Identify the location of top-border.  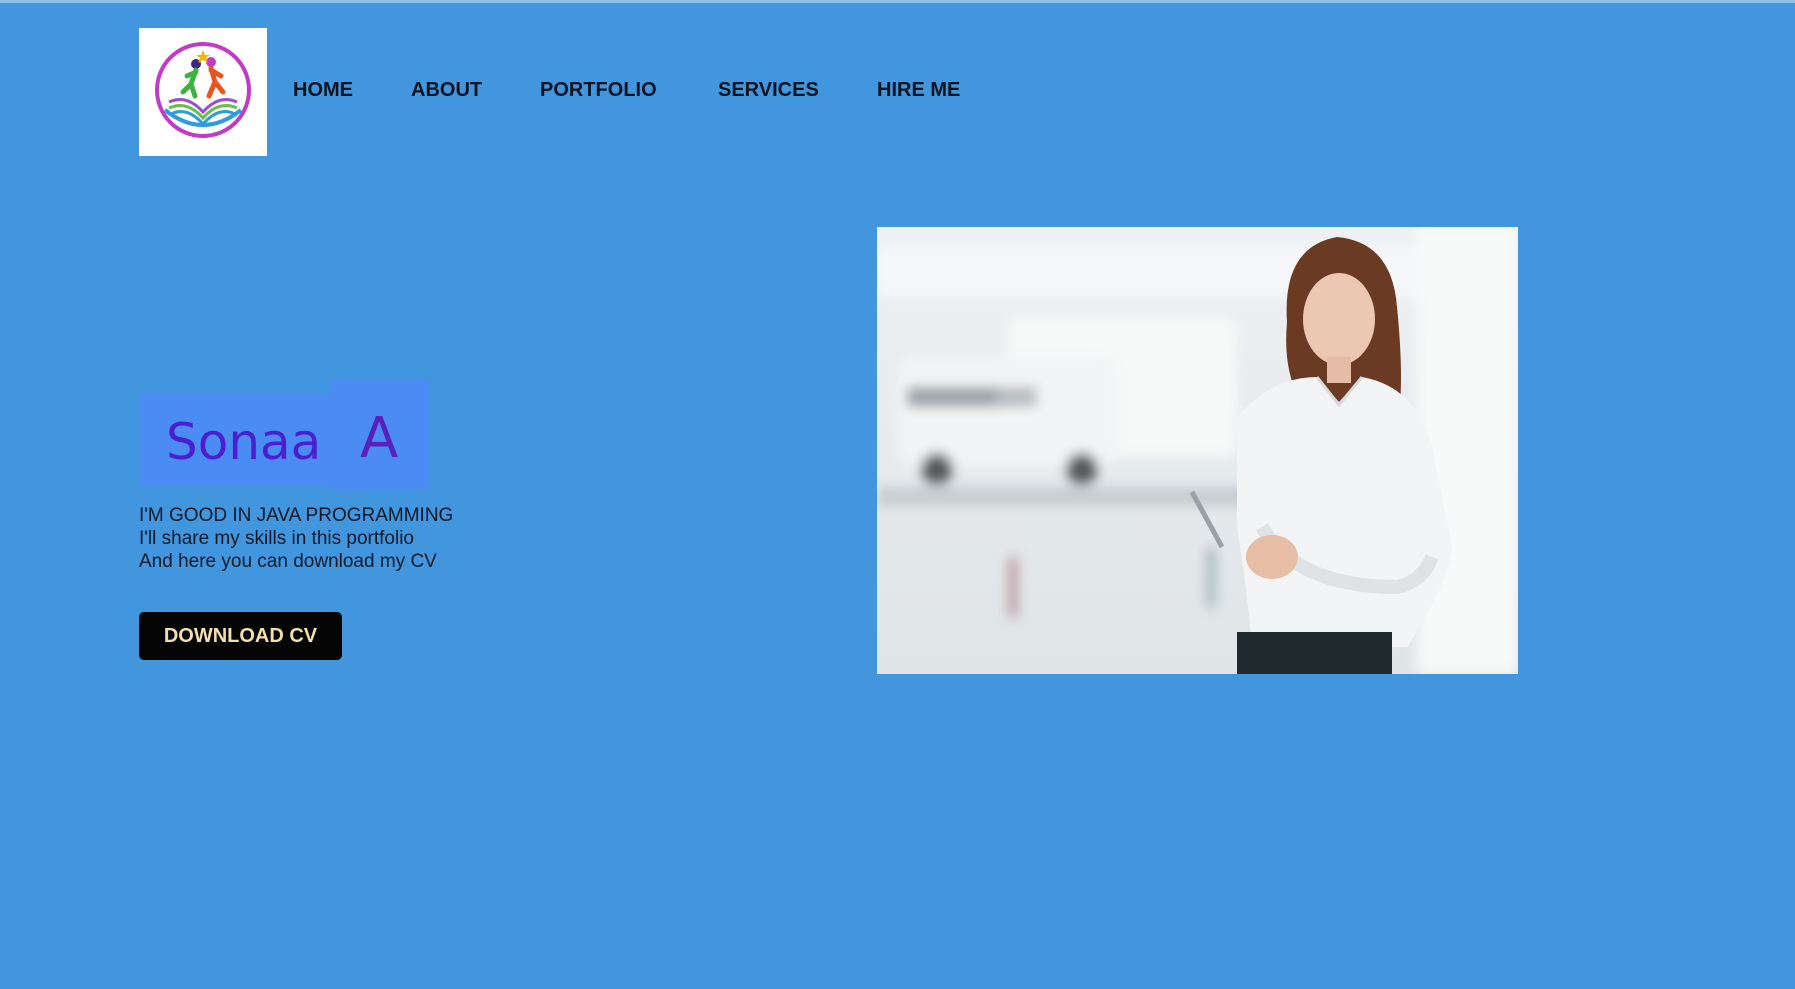
(897, 1).